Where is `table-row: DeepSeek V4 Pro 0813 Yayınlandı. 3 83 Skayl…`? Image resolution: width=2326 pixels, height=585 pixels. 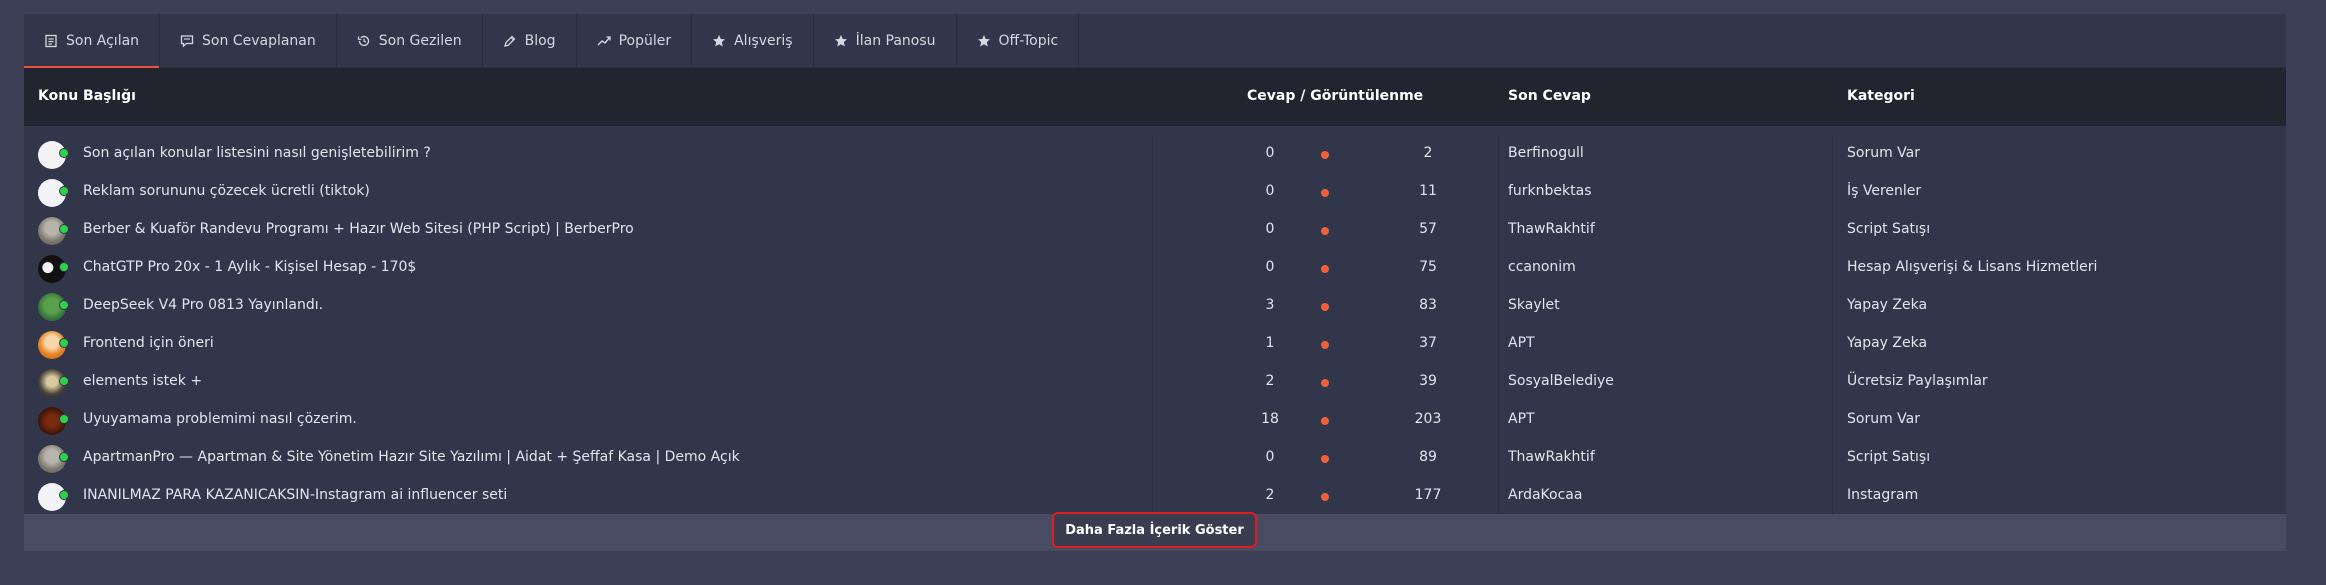
table-row: DeepSeek V4 Pro 0813 Yayınlandı. 3 83 Skayl… is located at coordinates (1155, 306).